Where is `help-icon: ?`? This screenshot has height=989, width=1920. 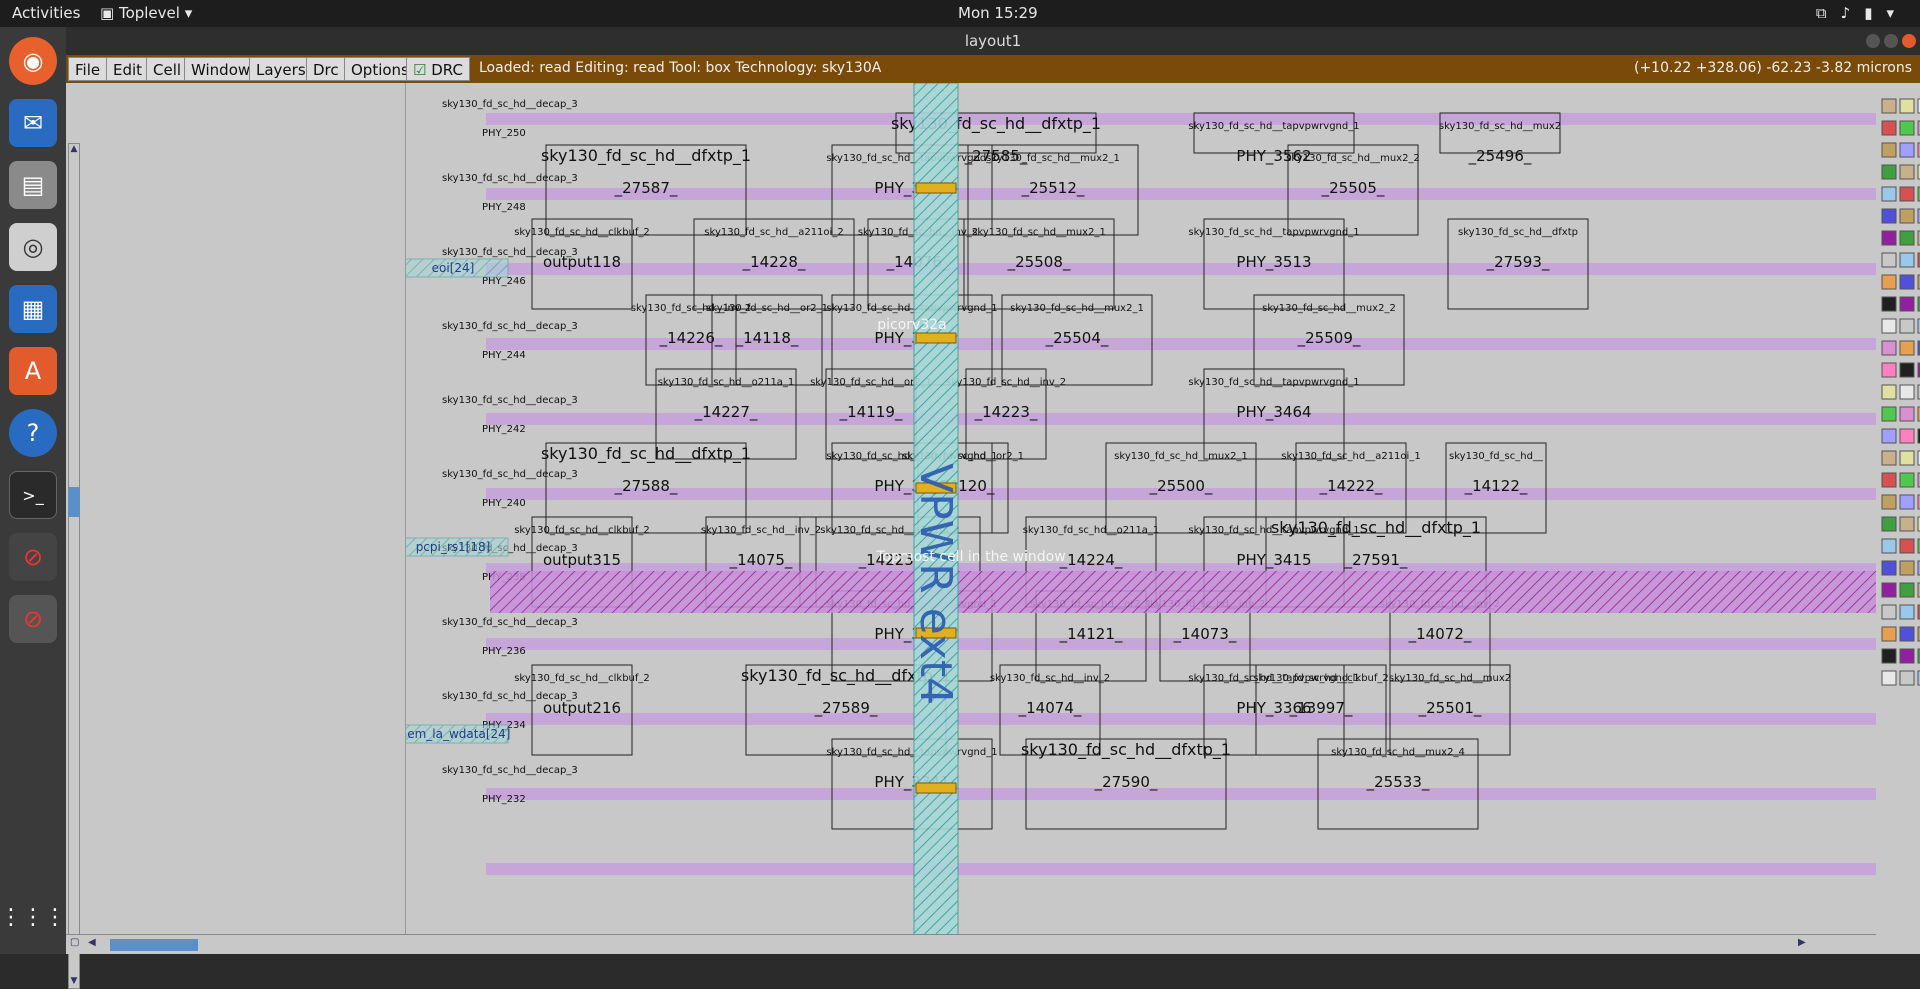 help-icon: ? is located at coordinates (33, 433).